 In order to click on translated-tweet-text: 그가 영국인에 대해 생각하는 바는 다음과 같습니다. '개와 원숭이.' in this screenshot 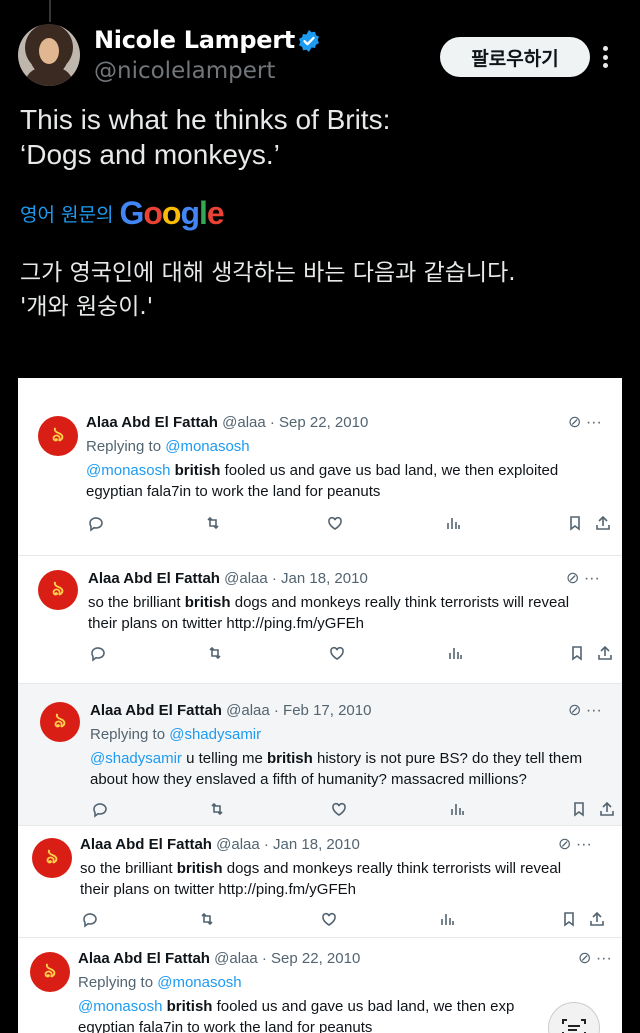, I will do `click(320, 290)`.